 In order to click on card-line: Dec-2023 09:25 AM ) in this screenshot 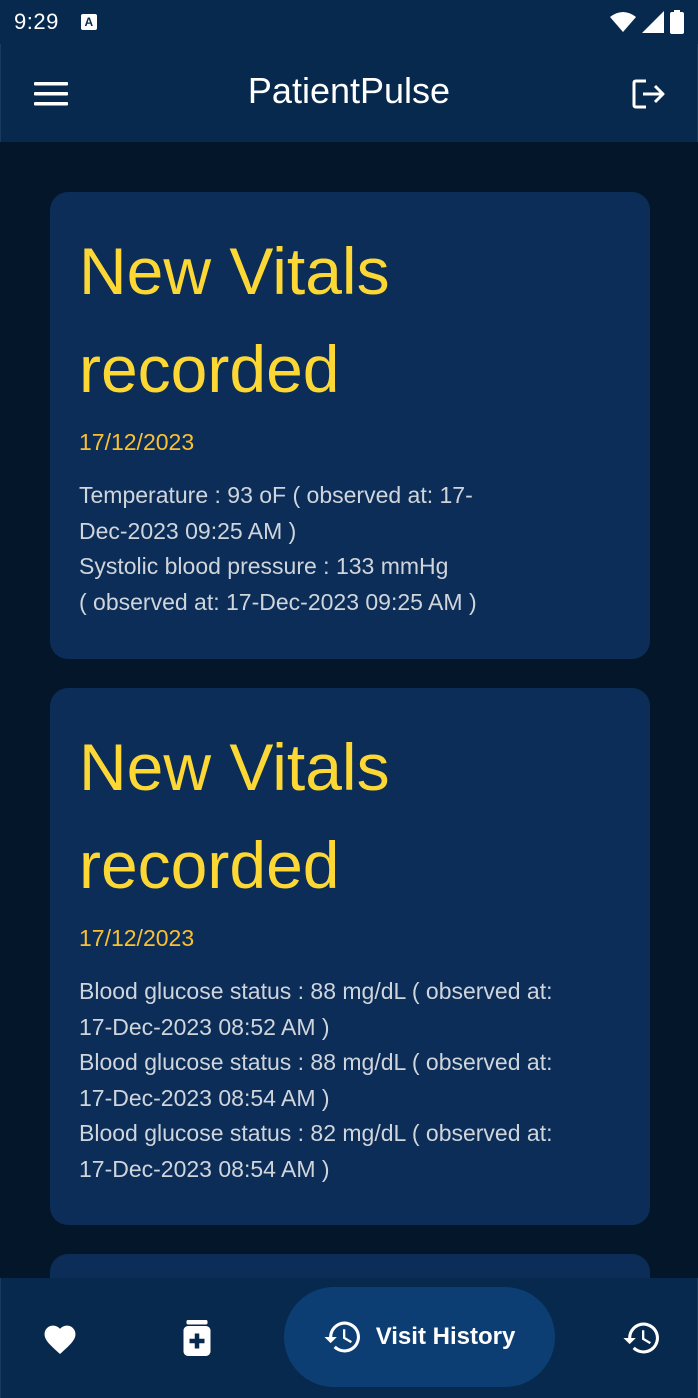, I will do `click(188, 530)`.